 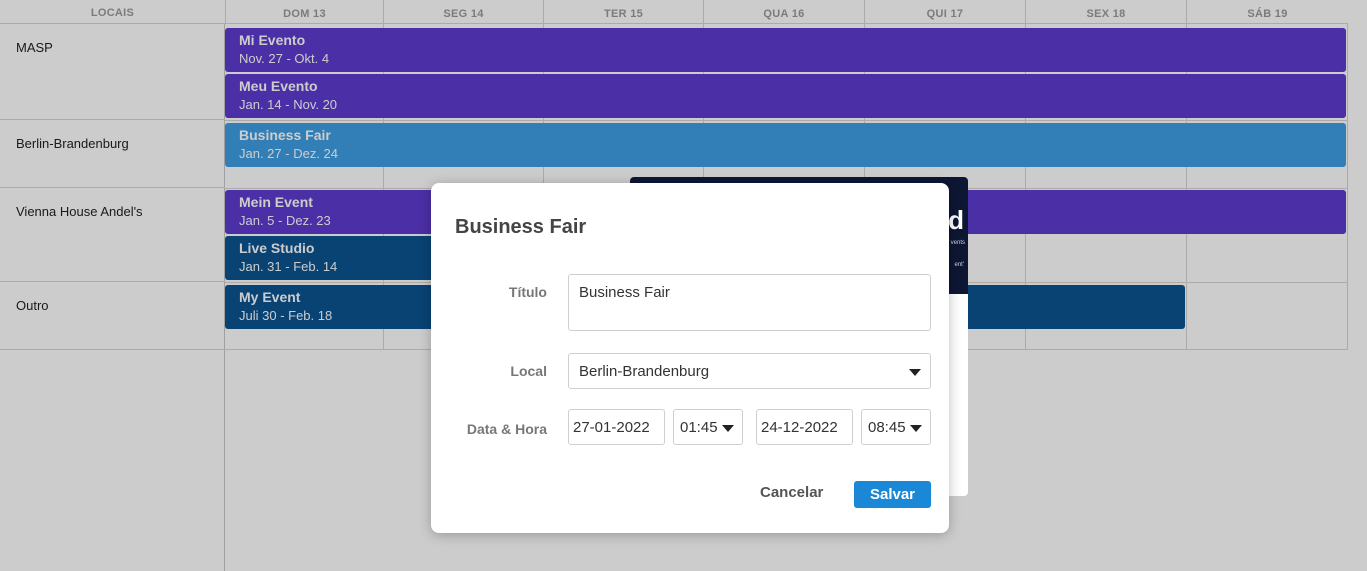 I want to click on start-date-value: 27-01-2022, so click(x=611, y=427).